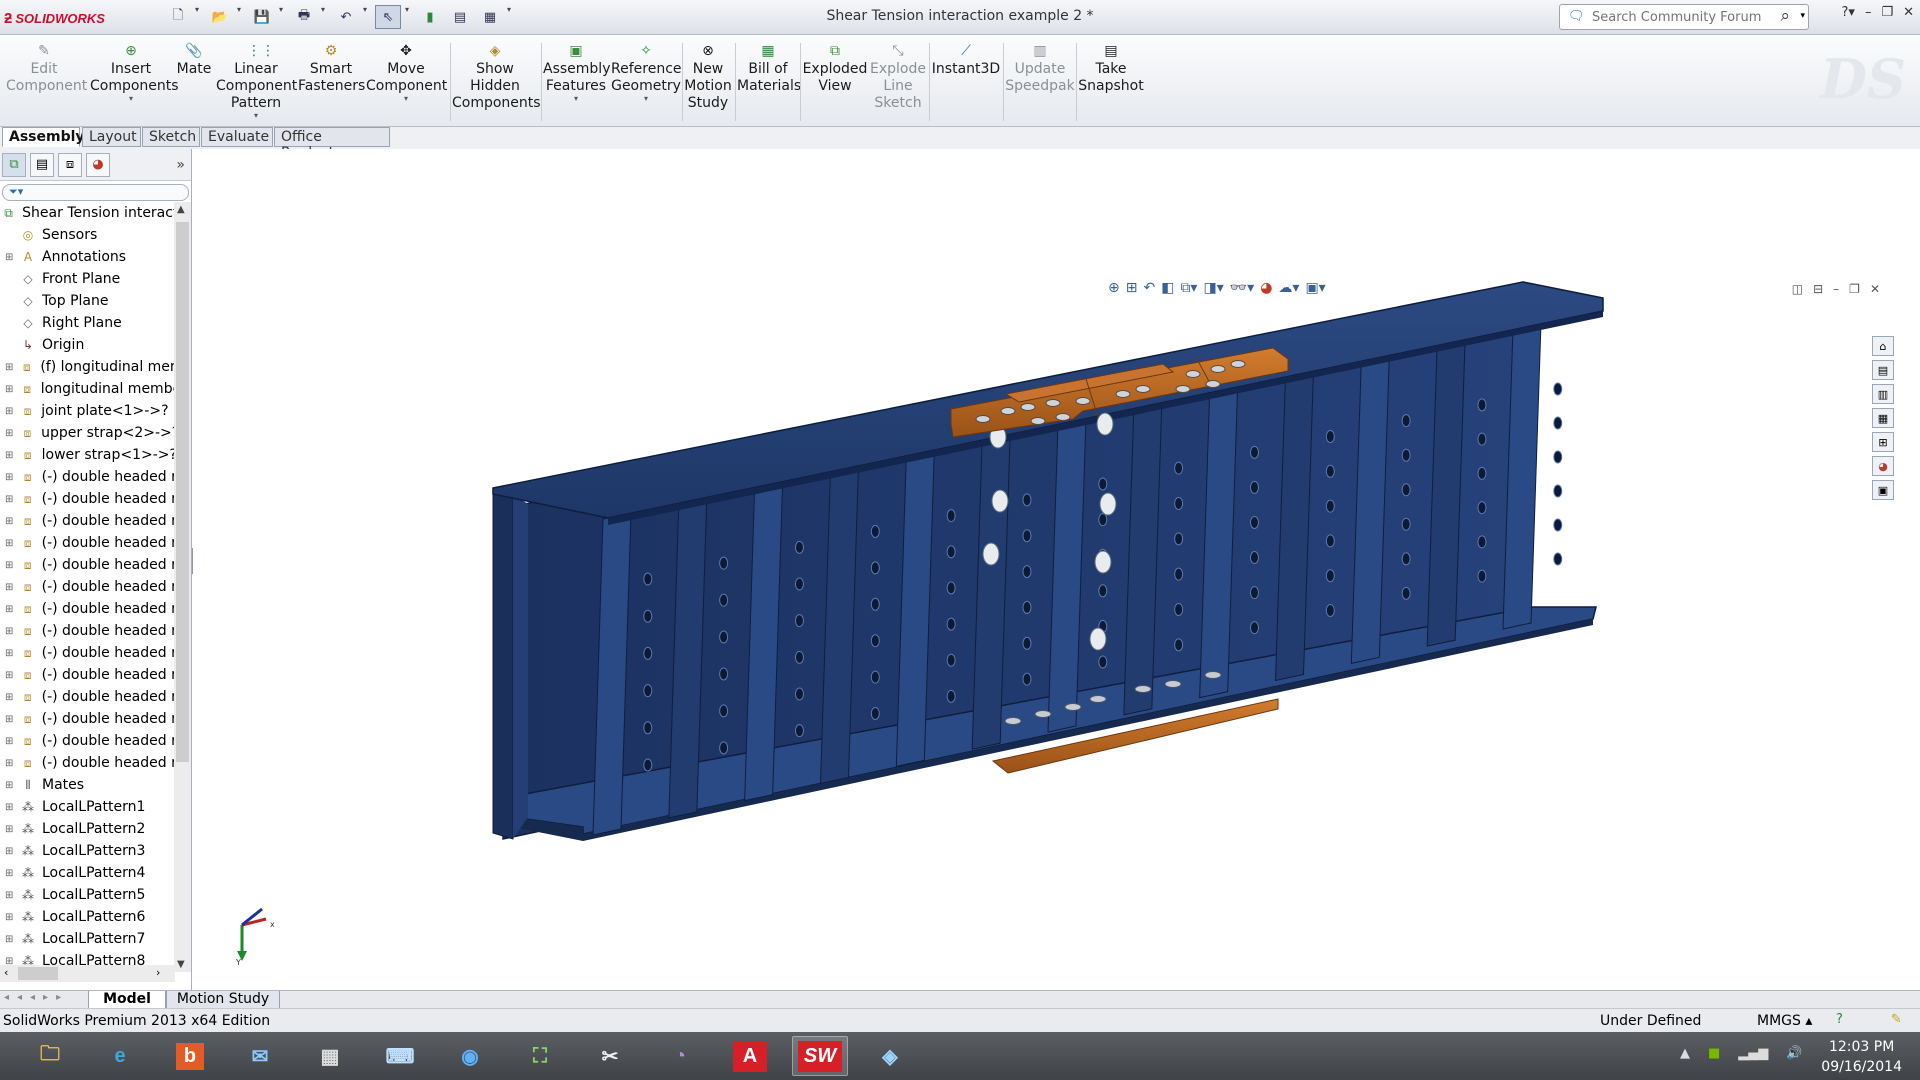 The height and width of the screenshot is (1080, 1920). Describe the element at coordinates (43, 137) in the screenshot. I see `tab-assembly: Assembly` at that location.